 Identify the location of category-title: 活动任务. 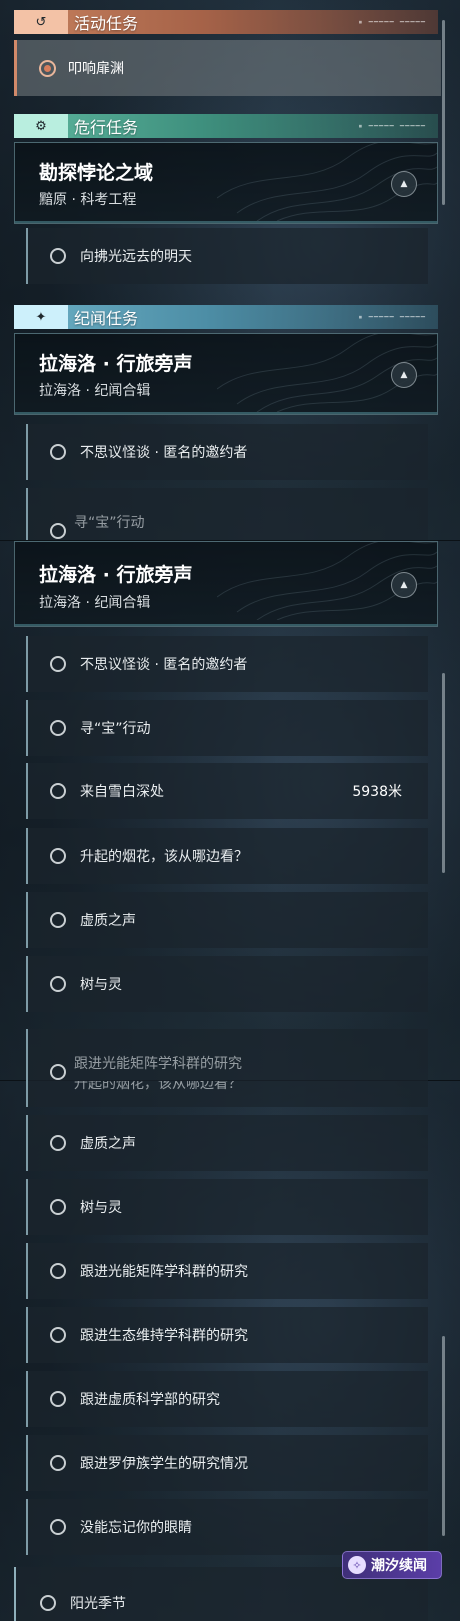
(106, 23).